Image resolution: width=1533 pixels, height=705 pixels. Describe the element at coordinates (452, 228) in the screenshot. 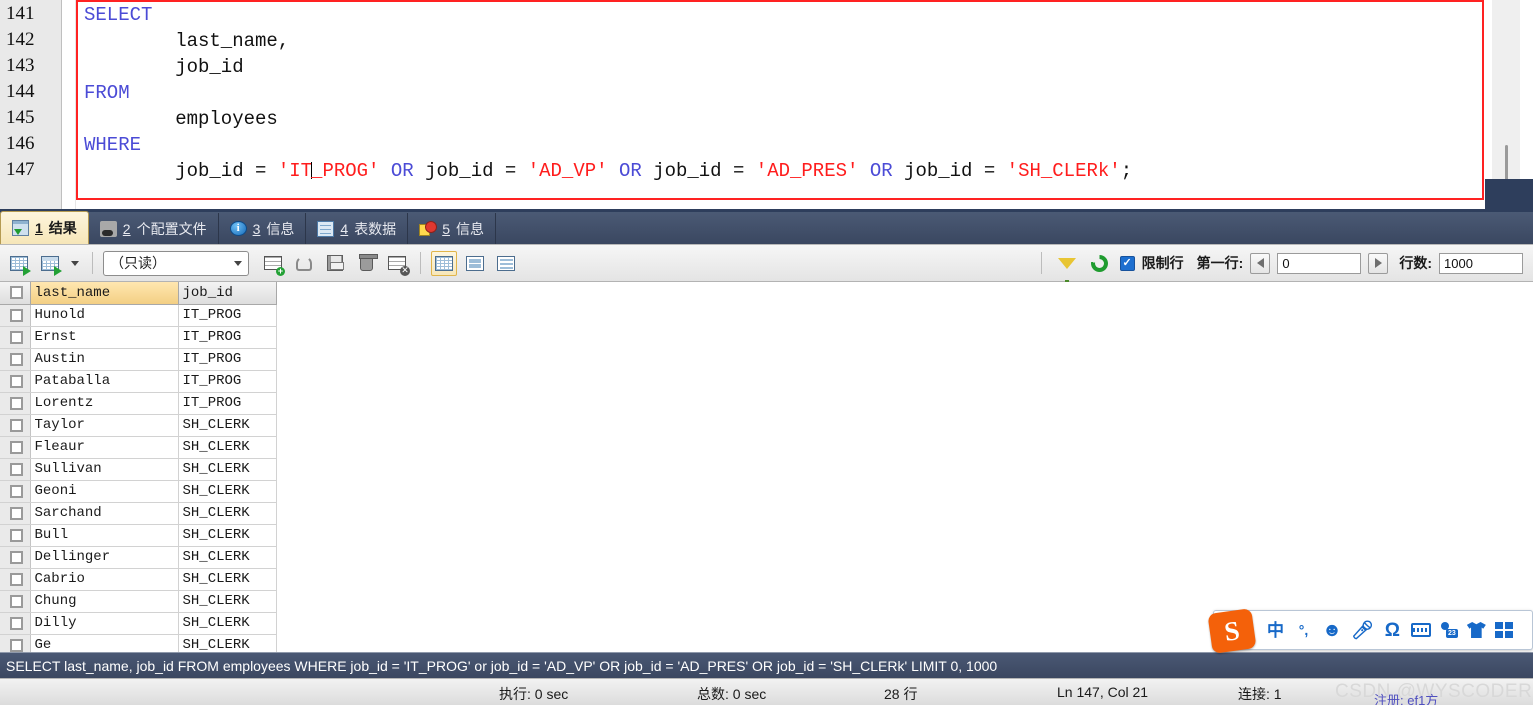

I see `tab-5: 5 信息` at that location.